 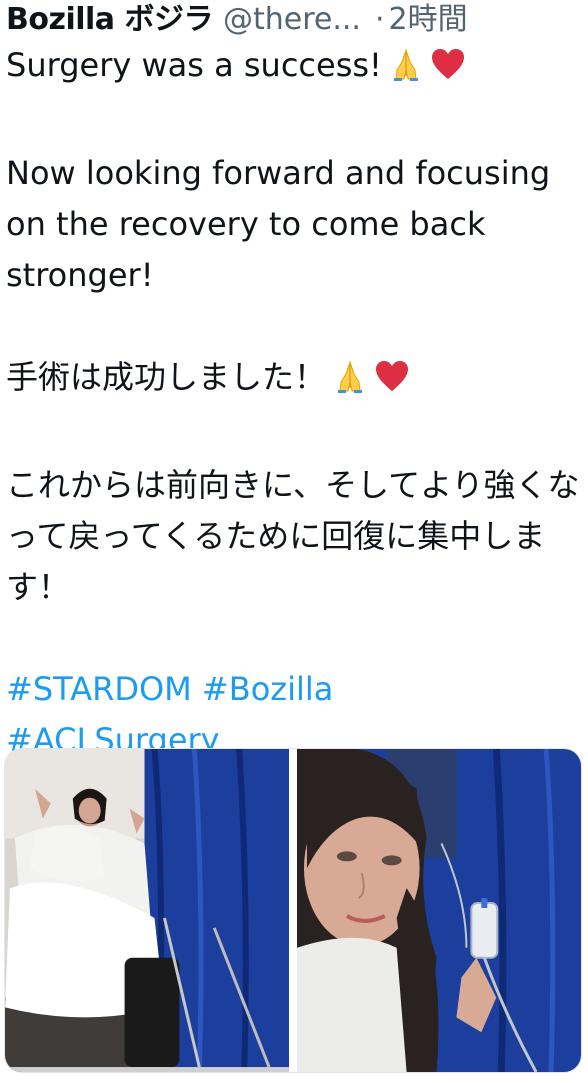 I want to click on tweet-line-ja-1-text: 手術は成功しました！, so click(x=166, y=377).